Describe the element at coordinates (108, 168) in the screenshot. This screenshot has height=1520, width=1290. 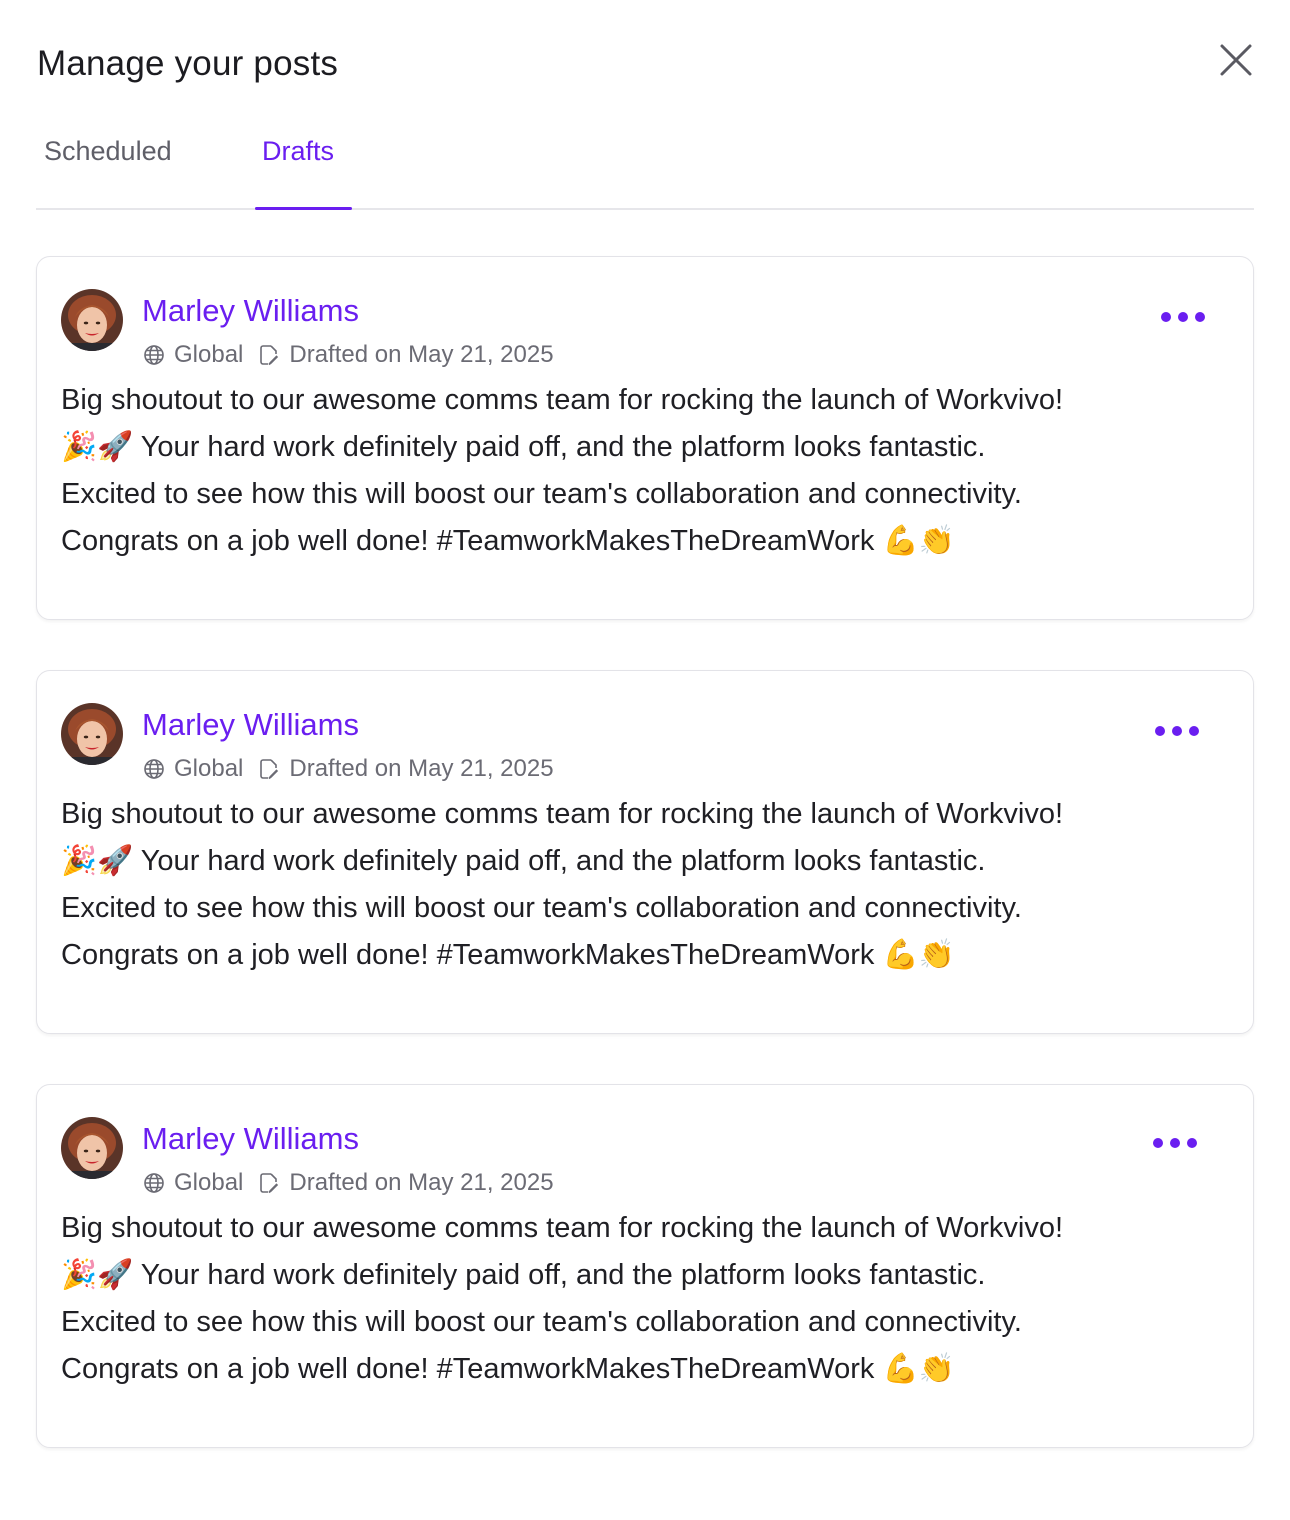
I see `tab-scheduled: Scheduled` at that location.